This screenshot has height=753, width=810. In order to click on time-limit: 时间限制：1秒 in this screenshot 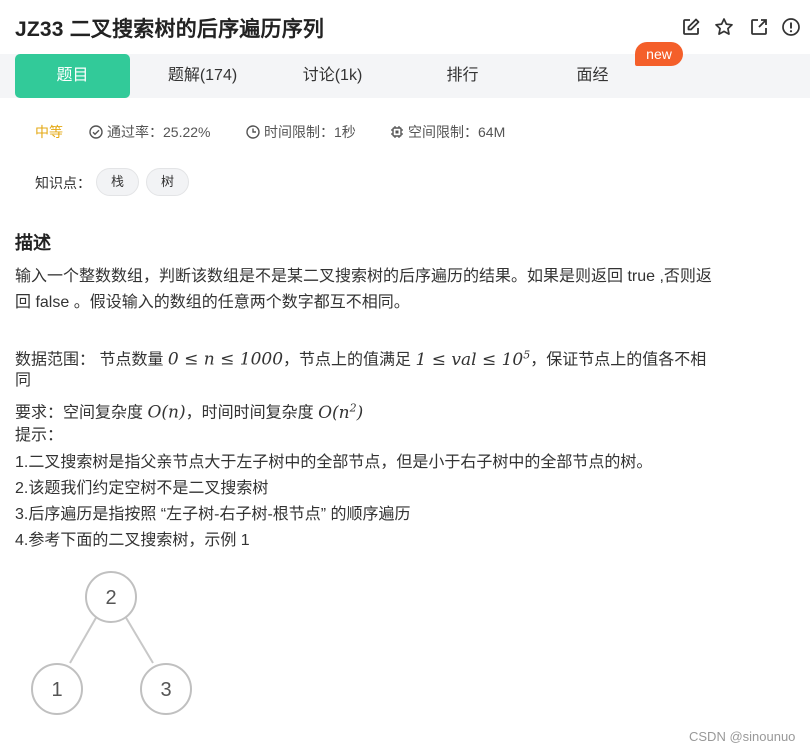, I will do `click(301, 132)`.